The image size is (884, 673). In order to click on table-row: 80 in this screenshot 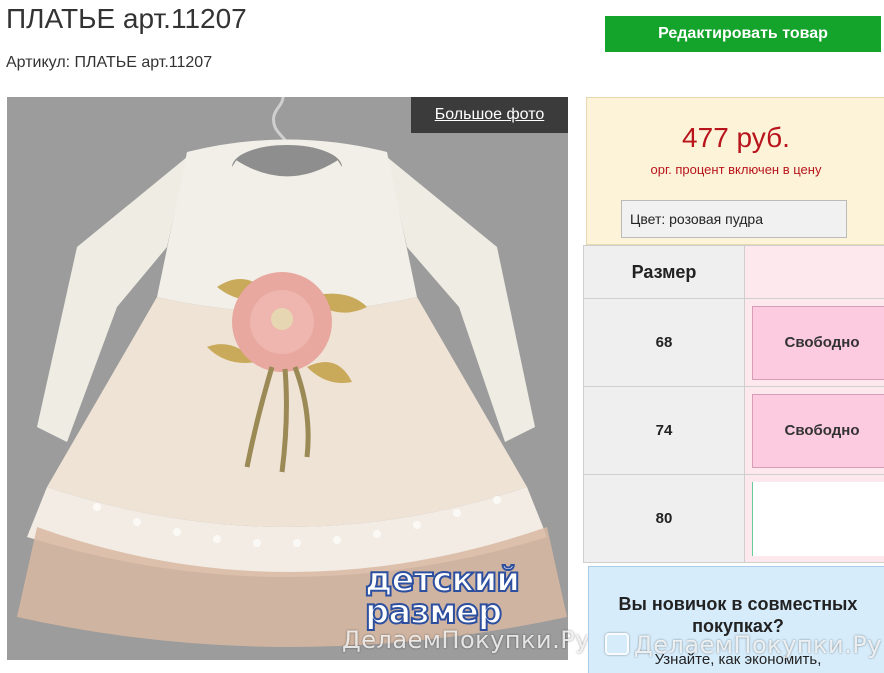, I will do `click(733, 518)`.